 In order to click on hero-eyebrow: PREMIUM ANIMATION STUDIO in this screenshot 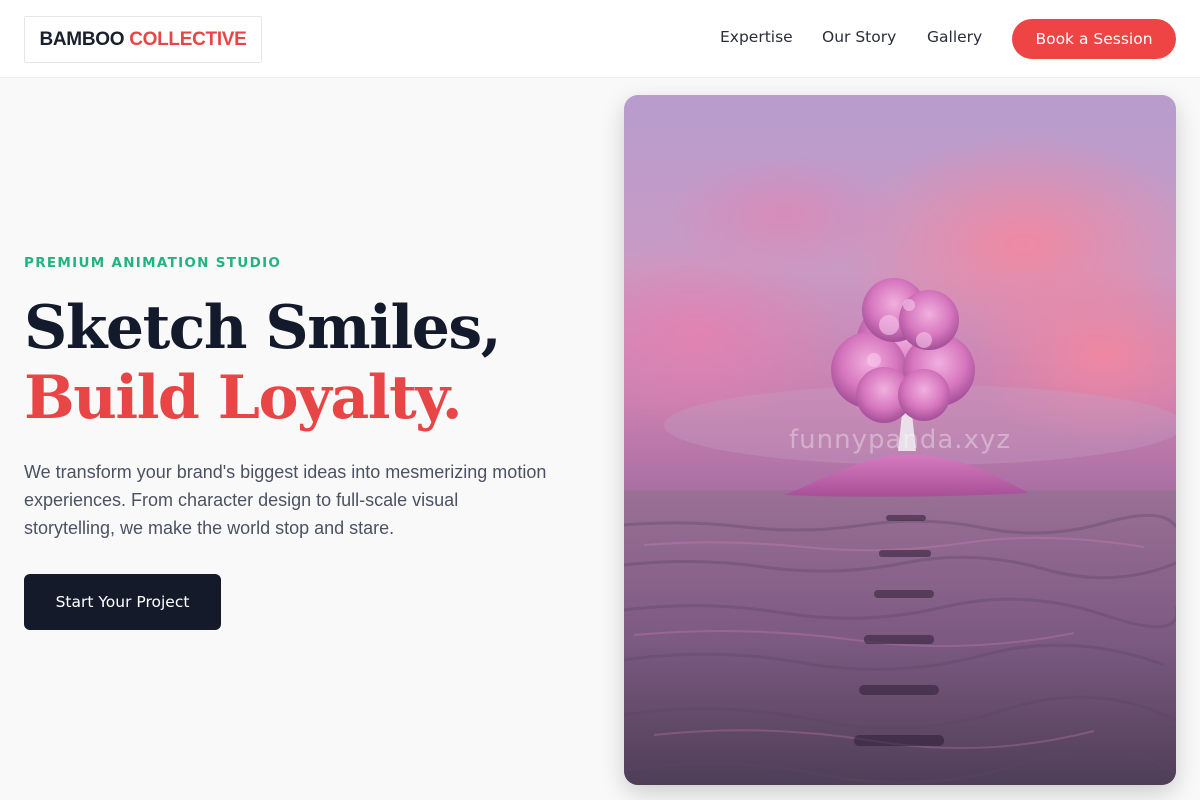, I will do `click(153, 263)`.